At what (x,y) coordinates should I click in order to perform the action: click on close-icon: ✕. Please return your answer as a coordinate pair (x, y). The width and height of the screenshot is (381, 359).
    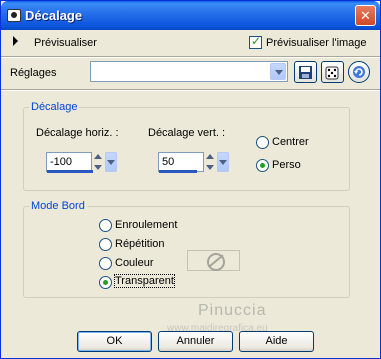
    Looking at the image, I should click on (365, 15).